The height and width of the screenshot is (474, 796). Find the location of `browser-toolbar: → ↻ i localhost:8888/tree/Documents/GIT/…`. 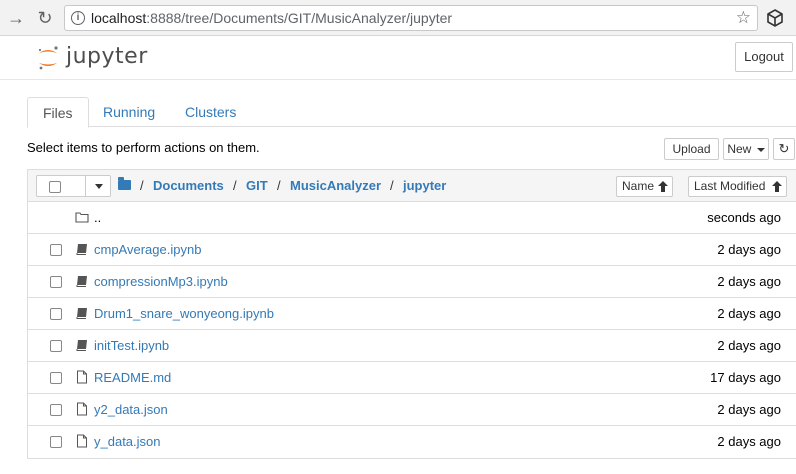

browser-toolbar: → ↻ i localhost:8888/tree/Documents/GIT/… is located at coordinates (398, 18).